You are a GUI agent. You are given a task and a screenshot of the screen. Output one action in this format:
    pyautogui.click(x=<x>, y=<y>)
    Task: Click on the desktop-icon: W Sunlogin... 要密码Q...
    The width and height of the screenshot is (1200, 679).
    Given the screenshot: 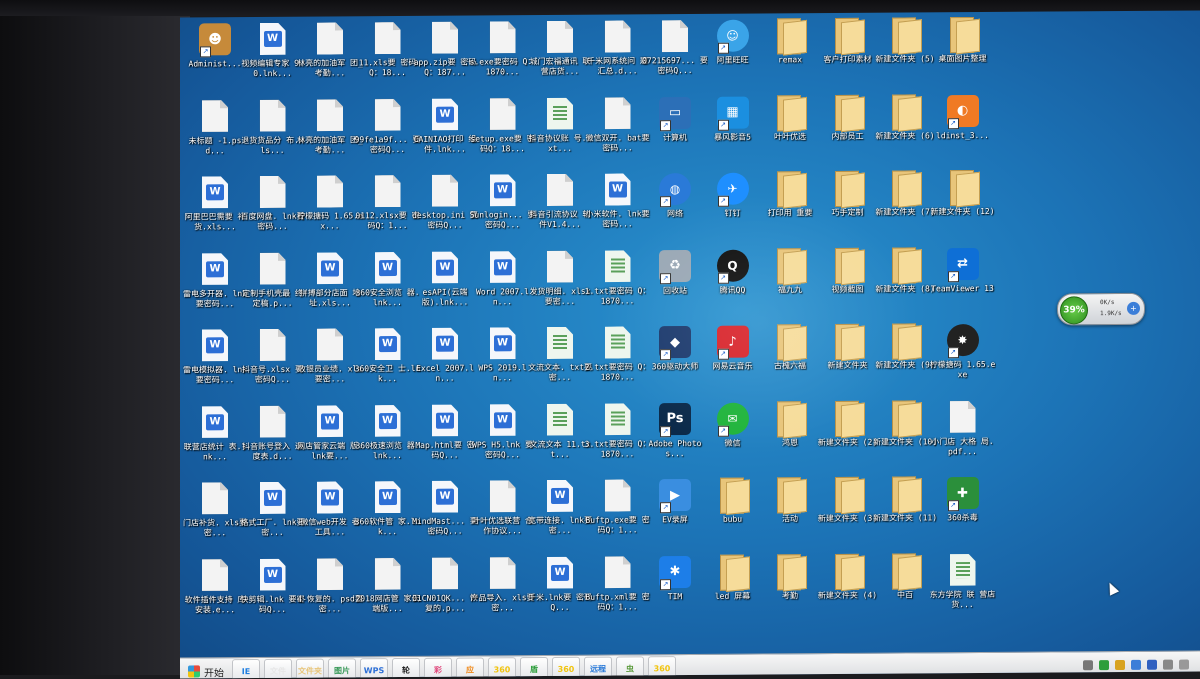 What is the action you would take?
    pyautogui.click(x=503, y=209)
    